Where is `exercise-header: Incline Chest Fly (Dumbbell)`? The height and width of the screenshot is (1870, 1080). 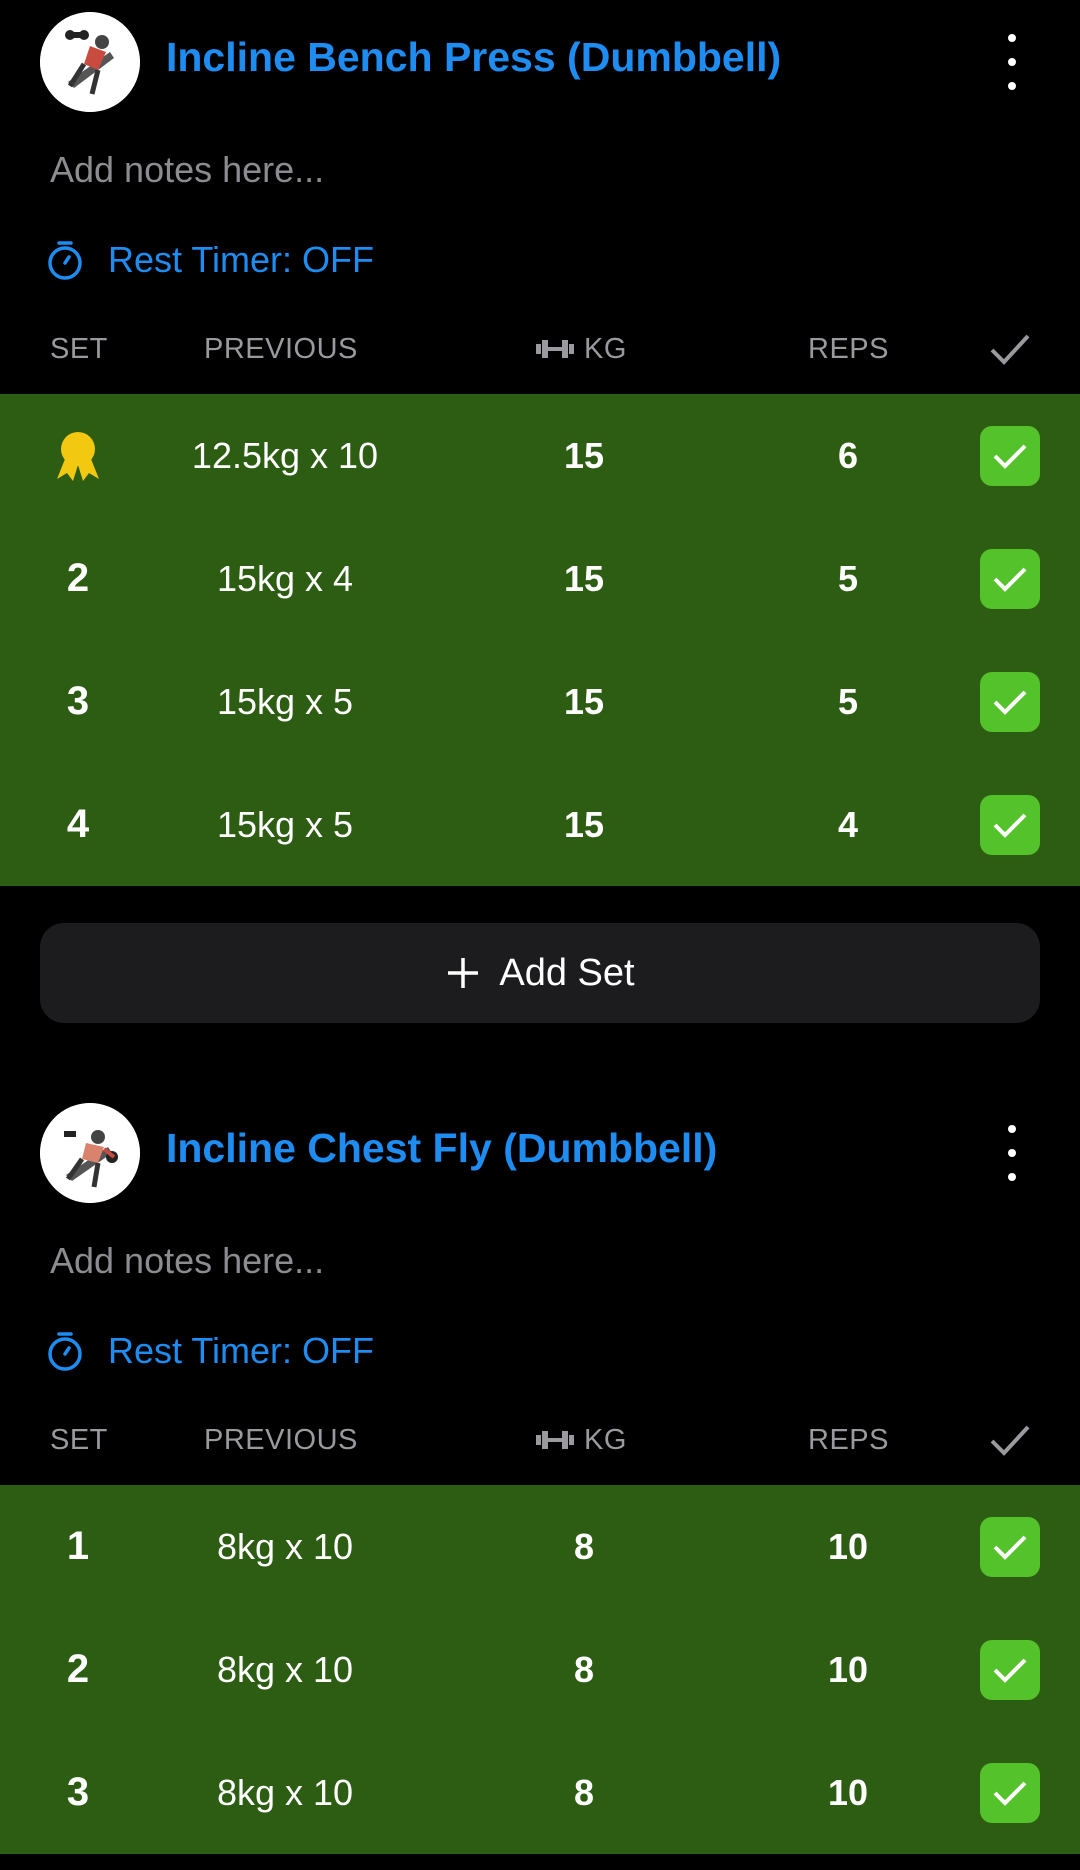
exercise-header: Incline Chest Fly (Dumbbell) is located at coordinates (540, 1153).